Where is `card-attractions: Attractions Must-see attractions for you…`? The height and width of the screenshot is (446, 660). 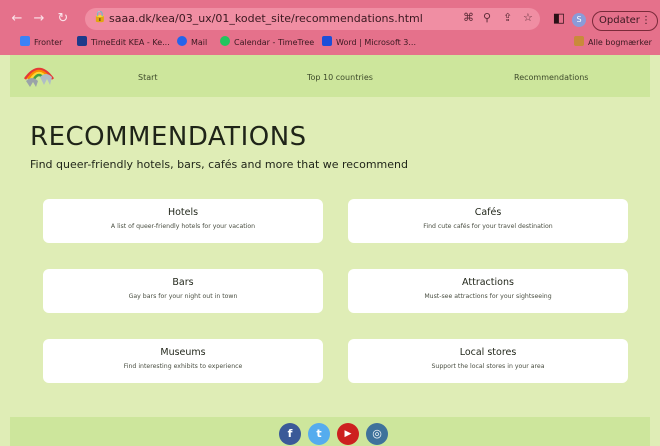 card-attractions: Attractions Must-see attractions for you… is located at coordinates (488, 291).